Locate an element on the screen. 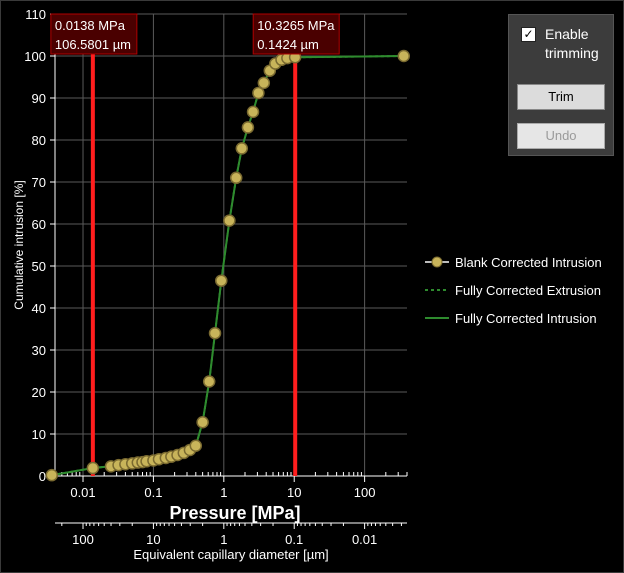 The height and width of the screenshot is (573, 624). trim-label-pressure: 0.0138 MPa is located at coordinates (90, 25).